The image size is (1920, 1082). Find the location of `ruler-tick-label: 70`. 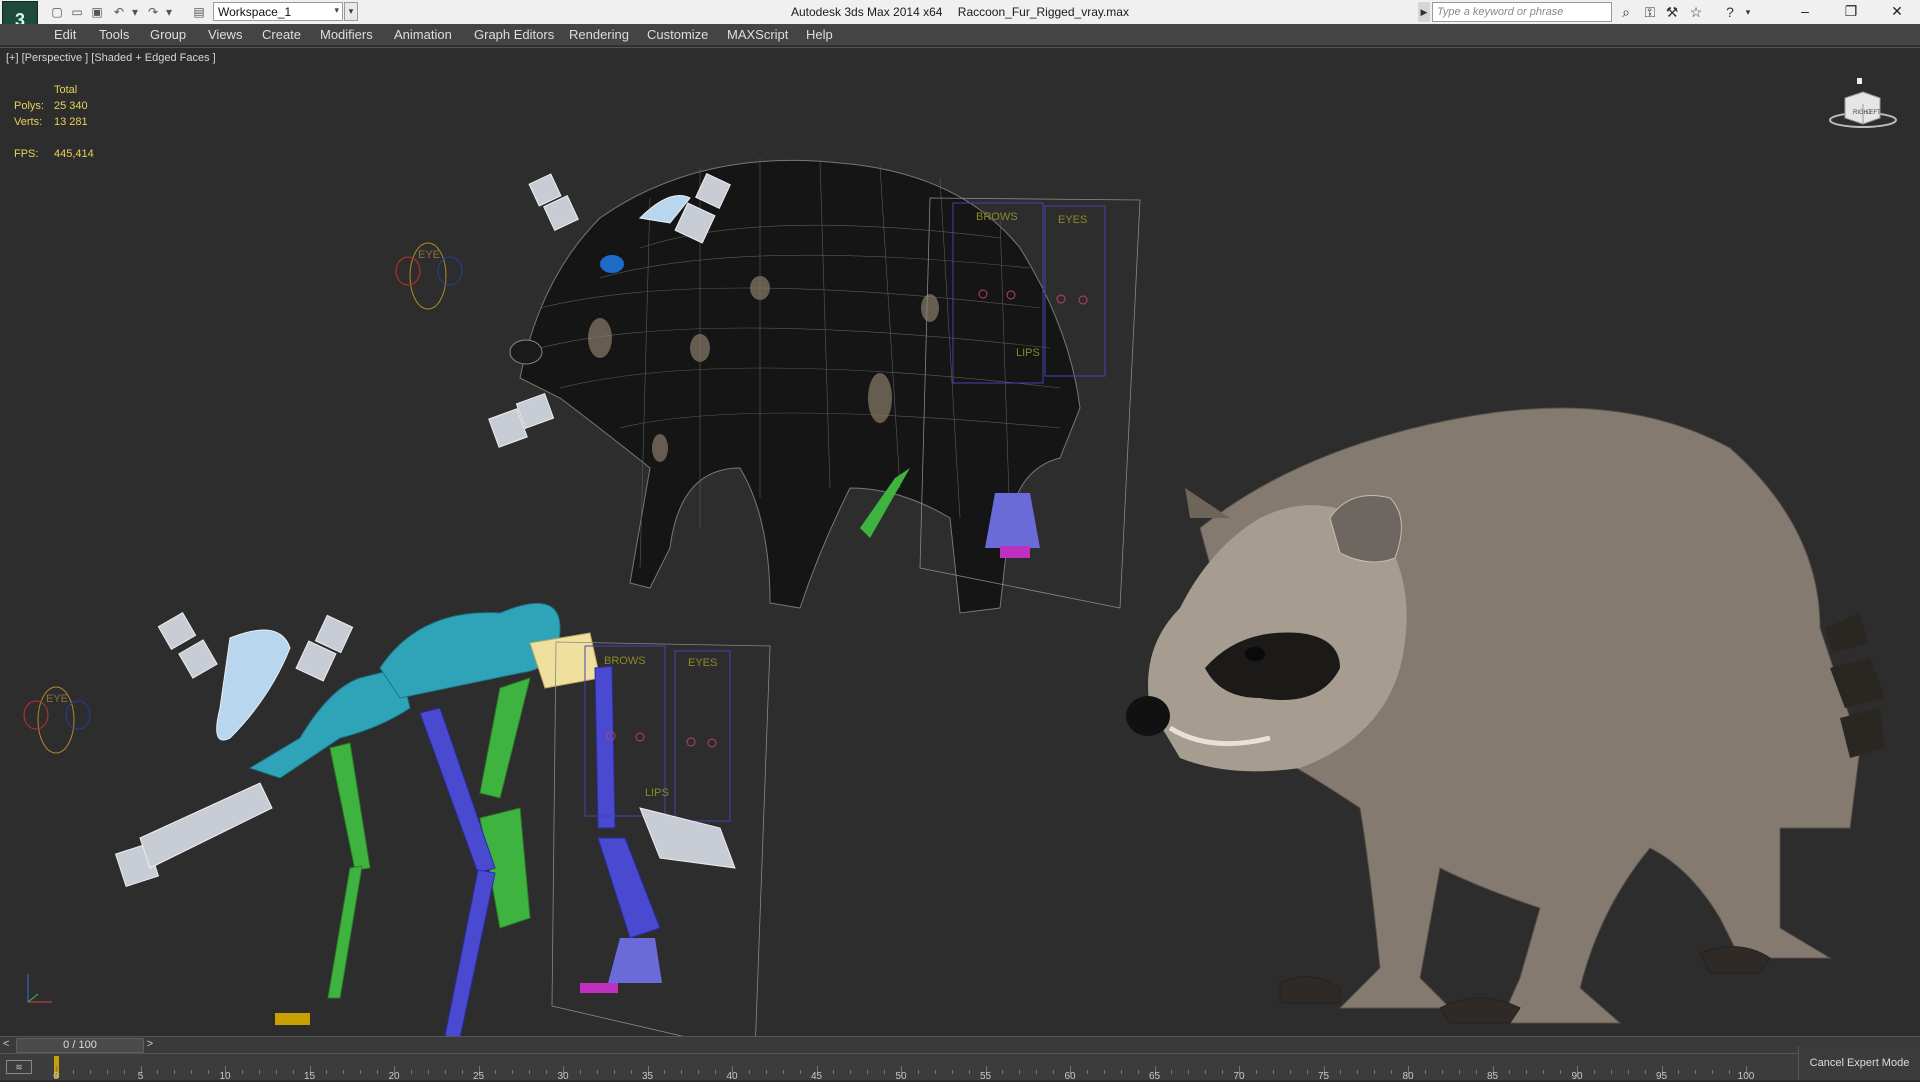

ruler-tick-label: 70 is located at coordinates (1239, 1076).